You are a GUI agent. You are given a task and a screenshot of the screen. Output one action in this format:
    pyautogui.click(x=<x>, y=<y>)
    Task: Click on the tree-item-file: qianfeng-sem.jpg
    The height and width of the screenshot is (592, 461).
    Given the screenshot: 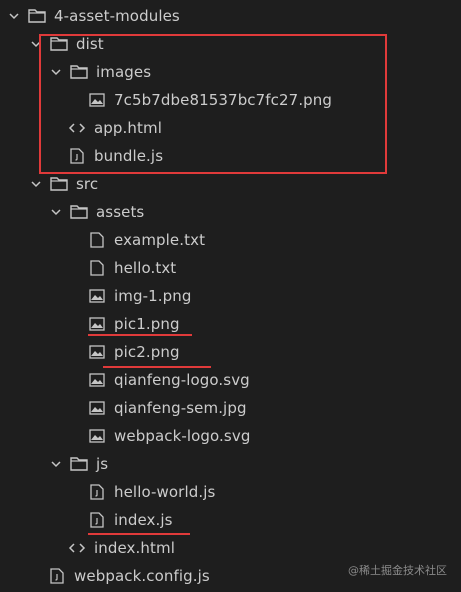 What is the action you would take?
    pyautogui.click(x=230, y=408)
    